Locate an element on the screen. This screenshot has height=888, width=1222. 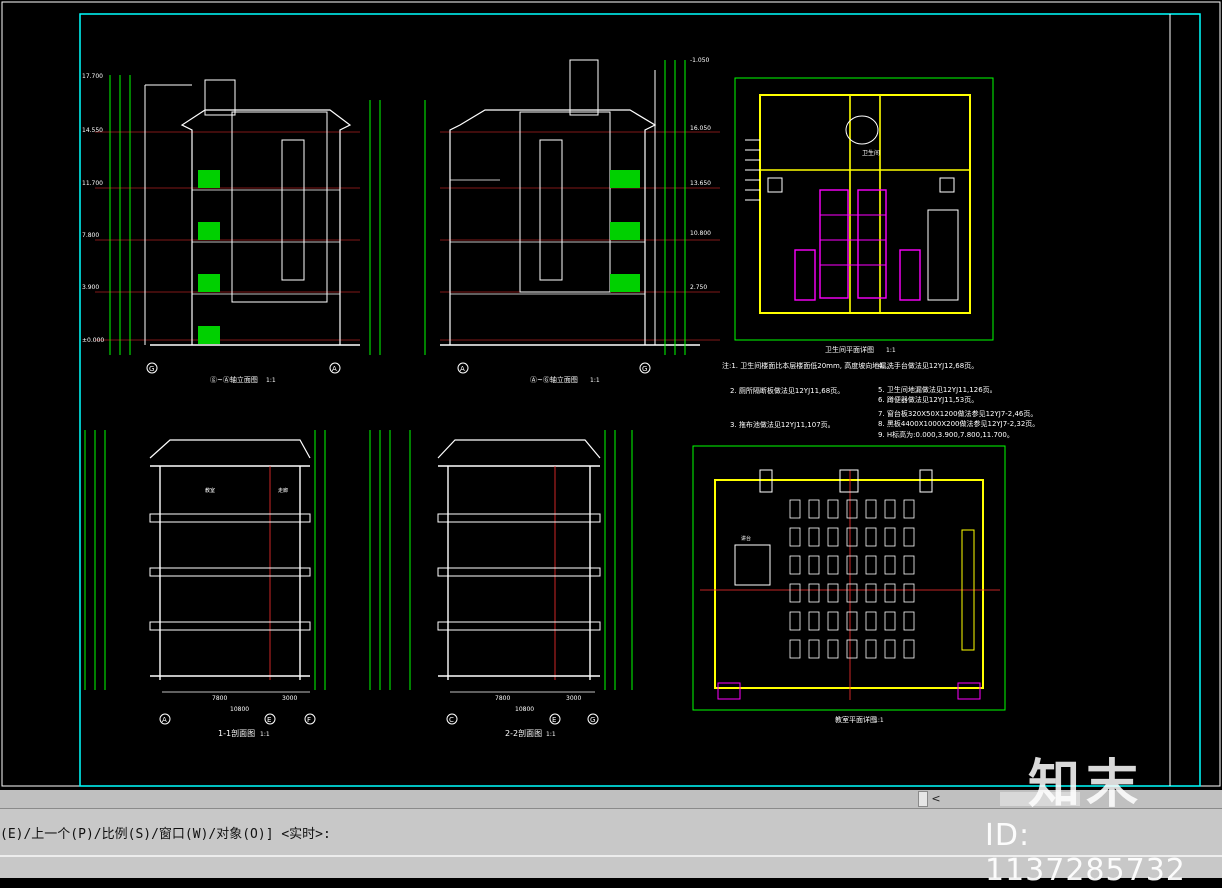
classroom-plan: 教室平面详图 1:1 讲台 is located at coordinates (849, 584).